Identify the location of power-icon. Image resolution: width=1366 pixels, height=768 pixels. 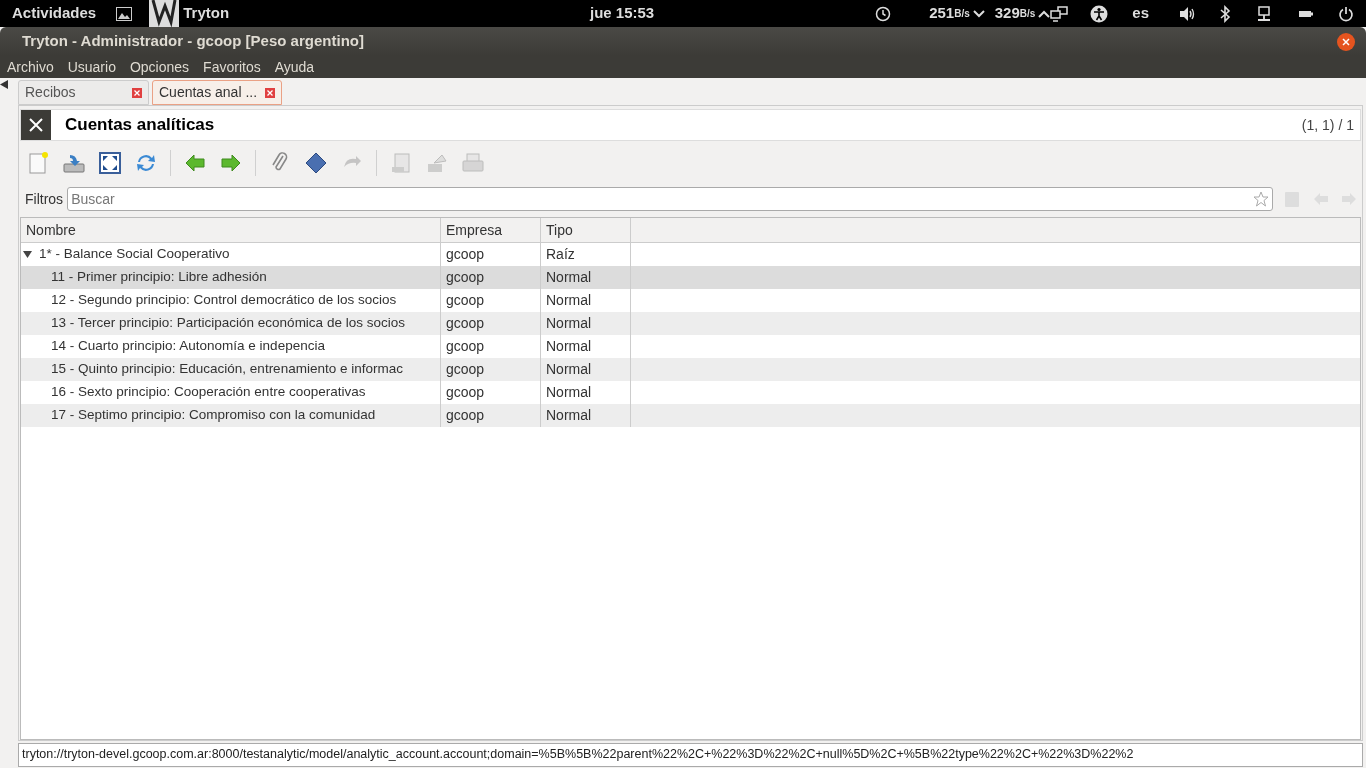
(1346, 13).